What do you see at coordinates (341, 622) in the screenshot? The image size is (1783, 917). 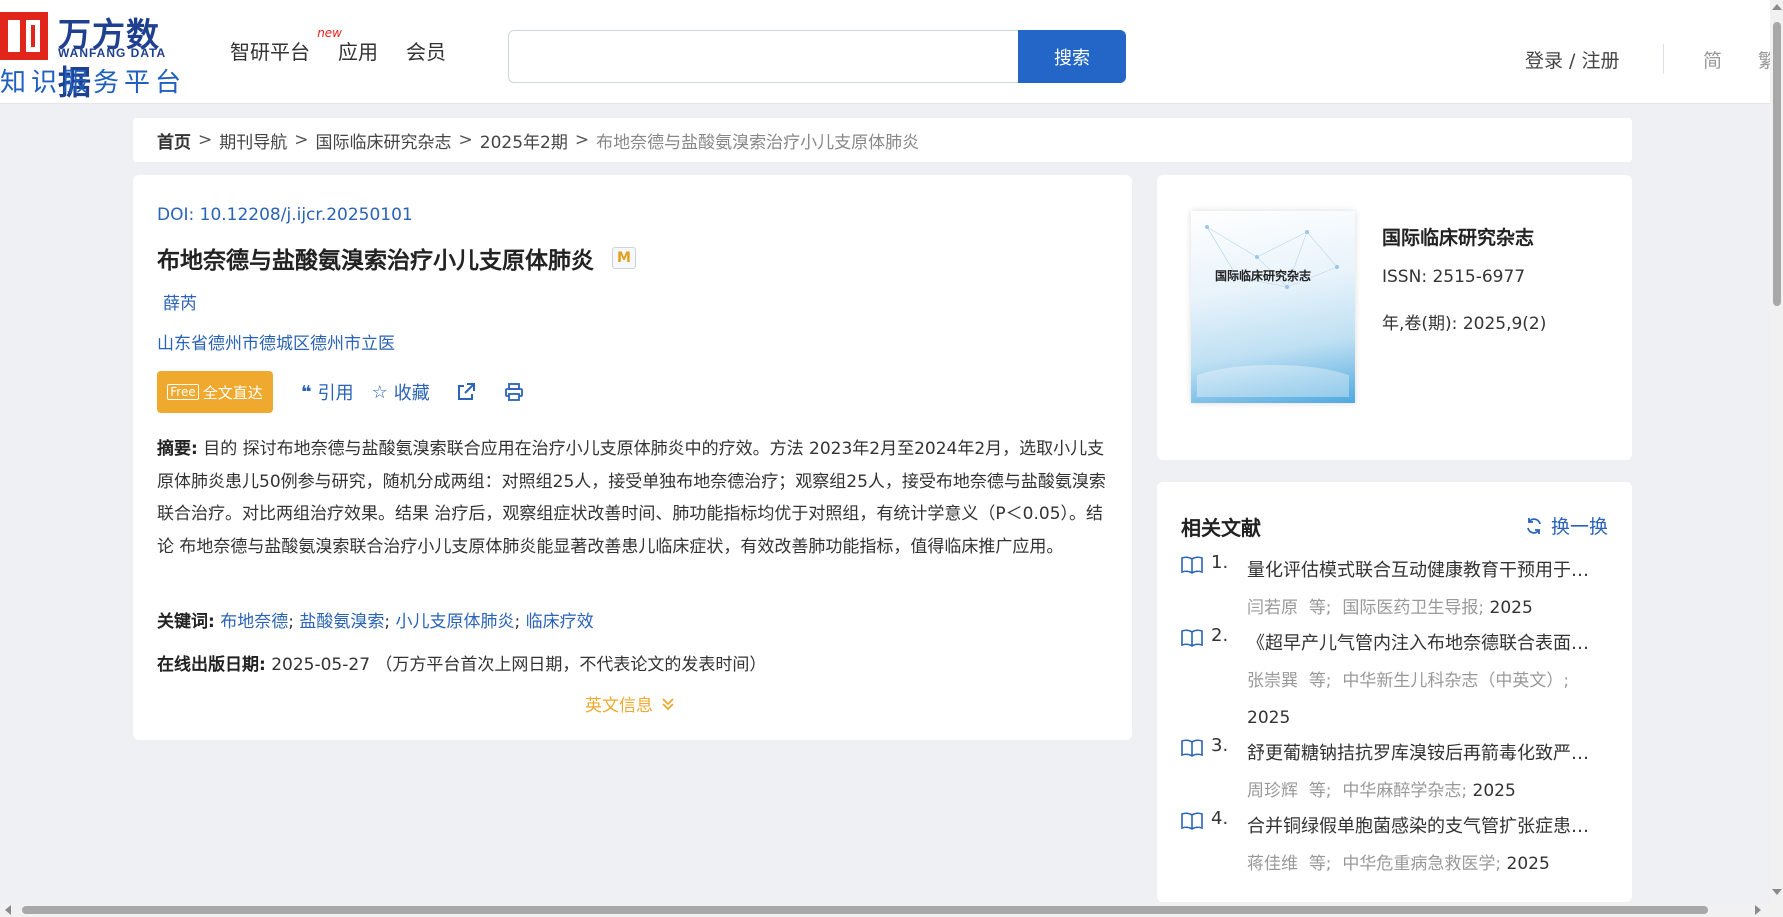 I see `keyword-link: 盐酸氨溴索` at bounding box center [341, 622].